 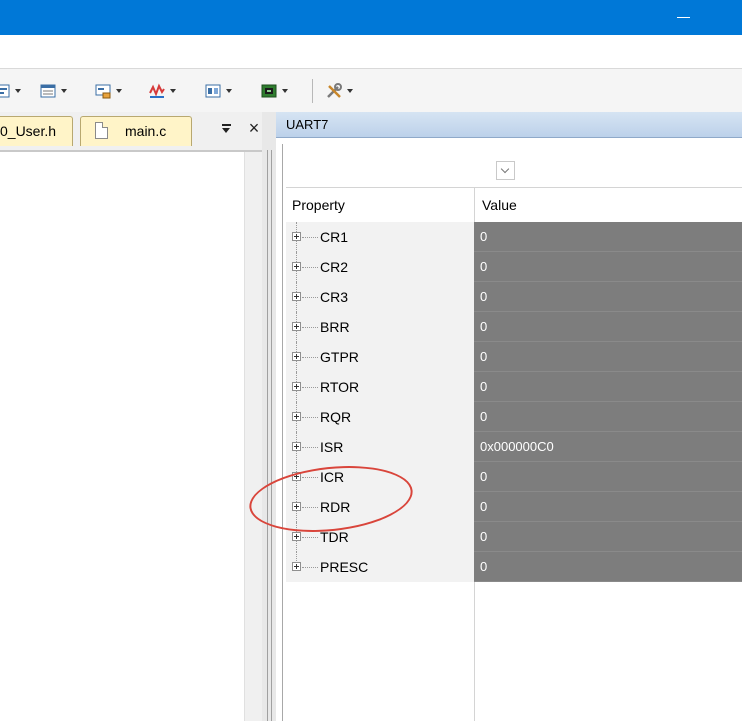 I want to click on watch-window-button, so click(x=10, y=91).